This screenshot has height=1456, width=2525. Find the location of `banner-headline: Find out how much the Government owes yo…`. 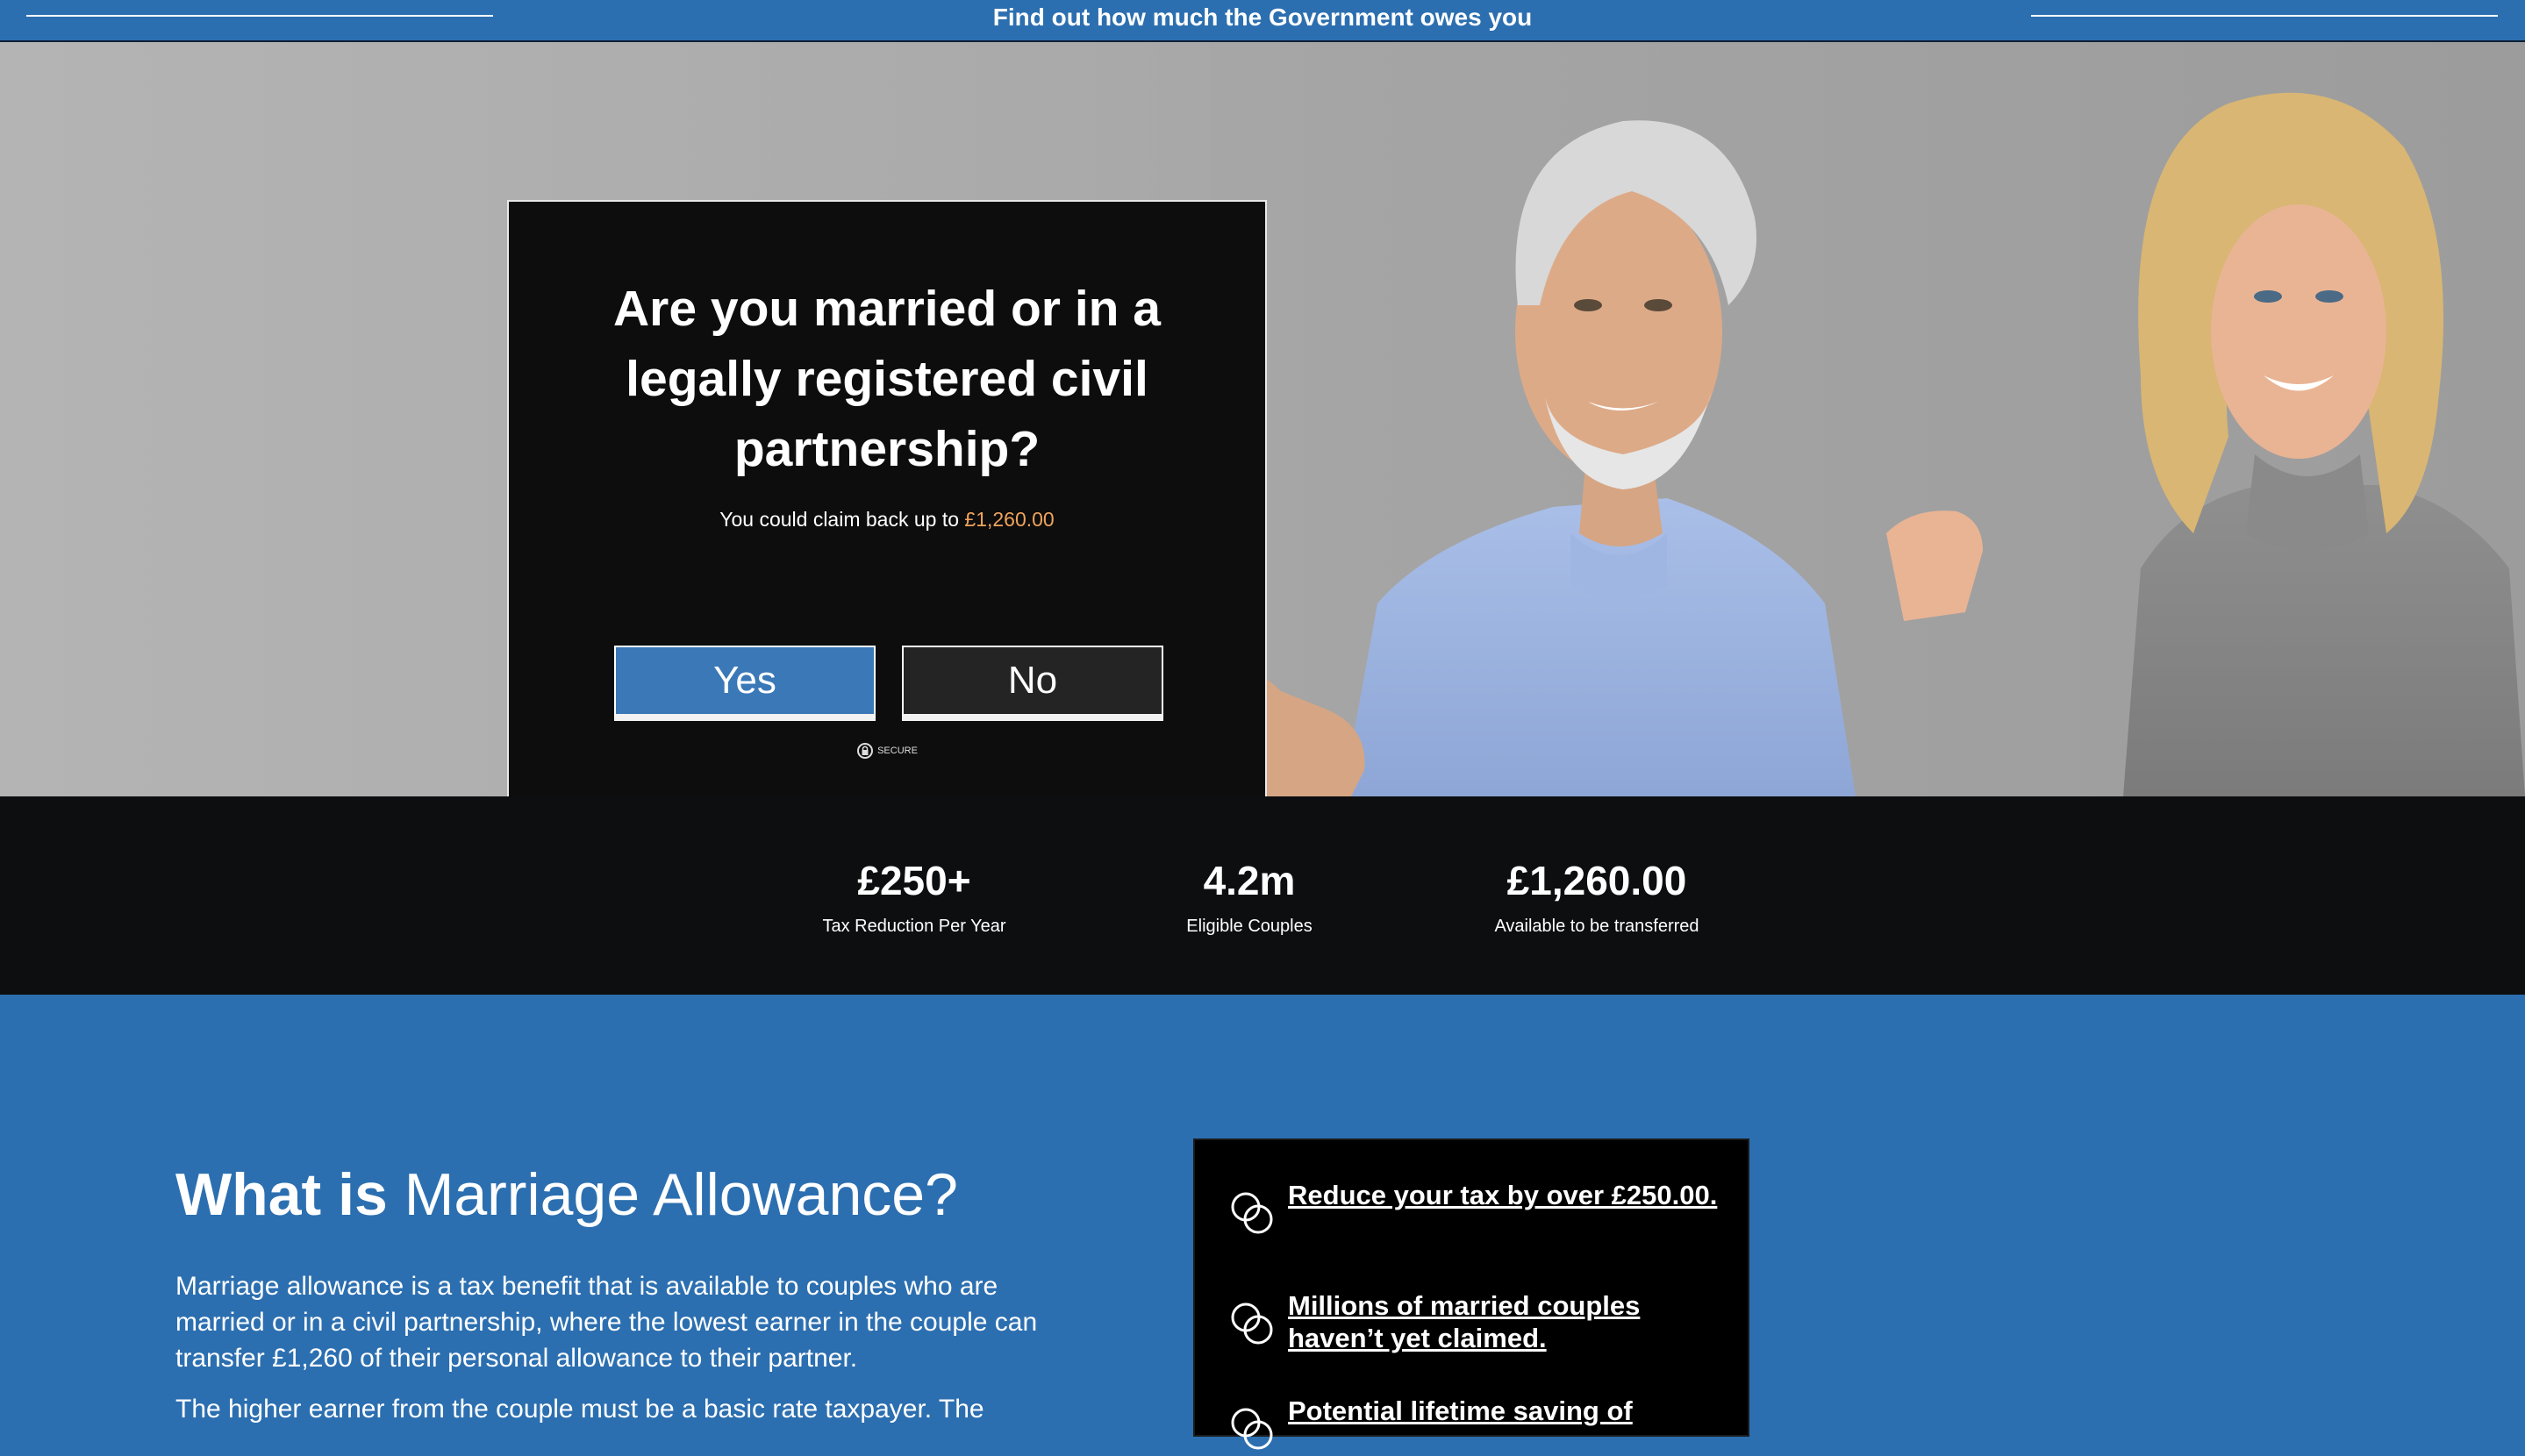

banner-headline: Find out how much the Government owes yo… is located at coordinates (1262, 17).